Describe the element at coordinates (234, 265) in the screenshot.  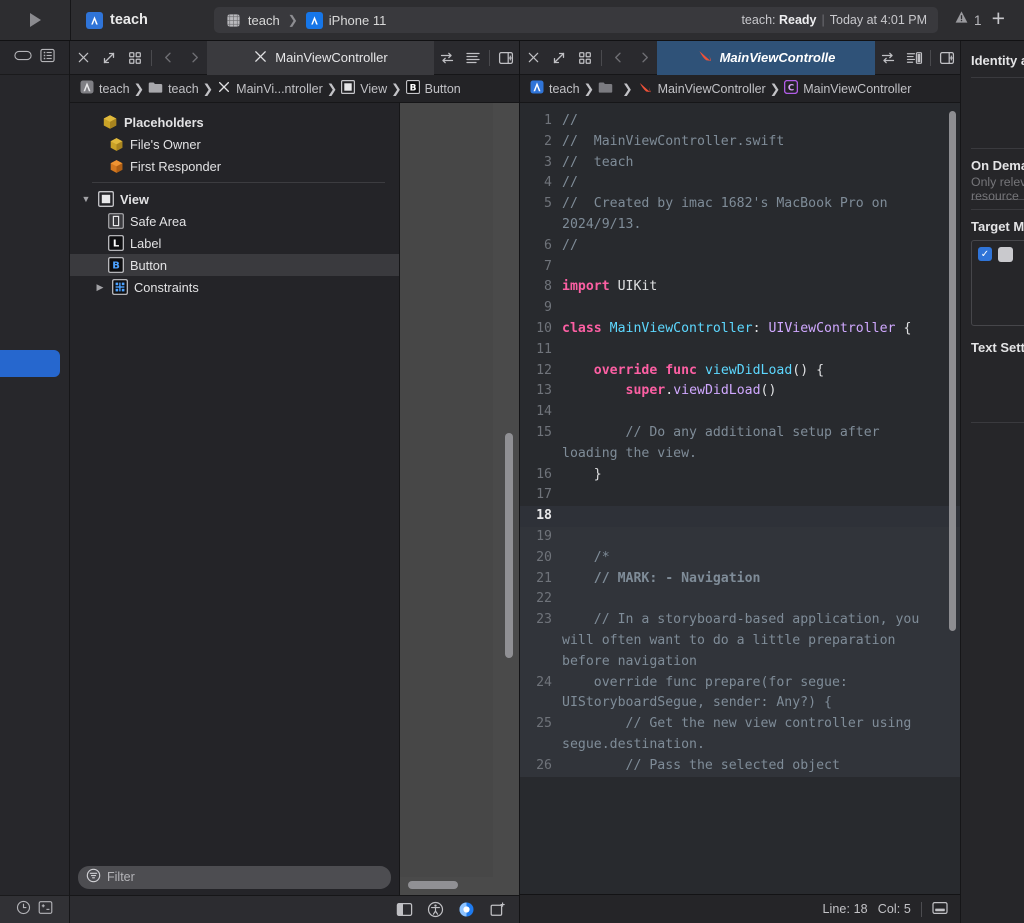
I see `outline-row-button: B Button` at that location.